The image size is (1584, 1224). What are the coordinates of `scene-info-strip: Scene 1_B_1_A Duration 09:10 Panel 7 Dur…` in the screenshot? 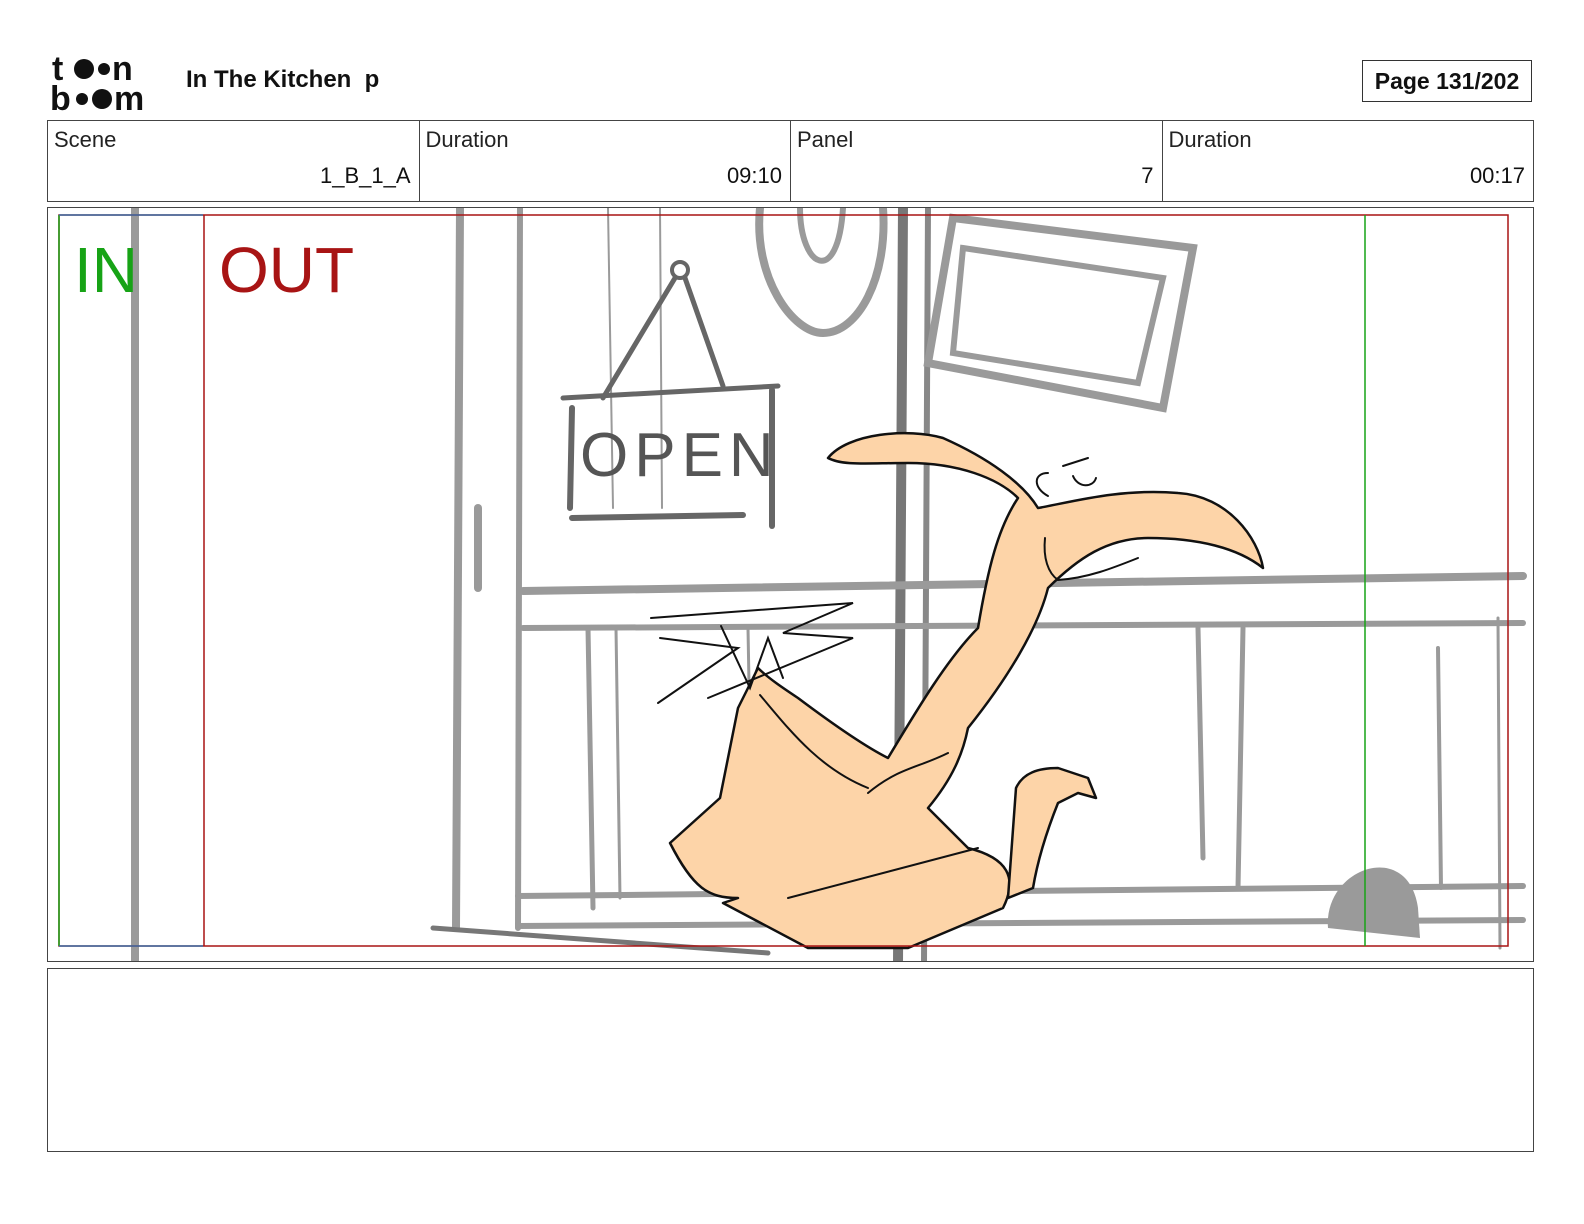 It's located at (790, 161).